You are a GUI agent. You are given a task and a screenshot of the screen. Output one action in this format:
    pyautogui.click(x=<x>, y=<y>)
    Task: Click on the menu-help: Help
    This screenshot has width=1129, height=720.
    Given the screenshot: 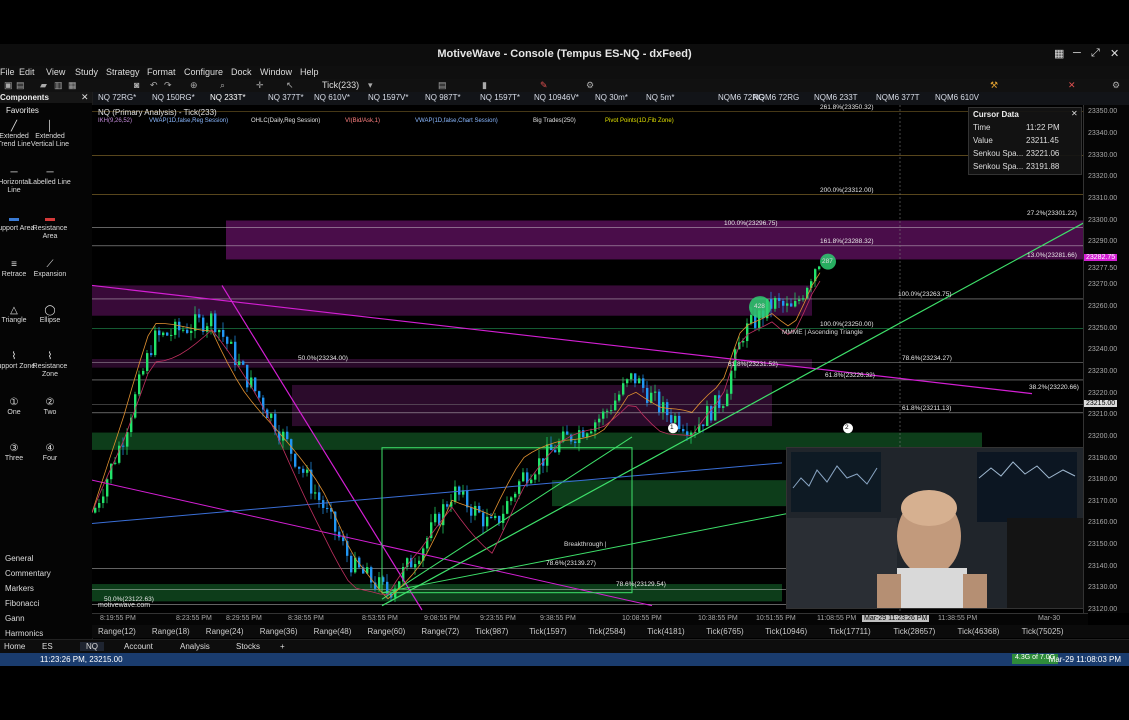 What is the action you would take?
    pyautogui.click(x=309, y=72)
    